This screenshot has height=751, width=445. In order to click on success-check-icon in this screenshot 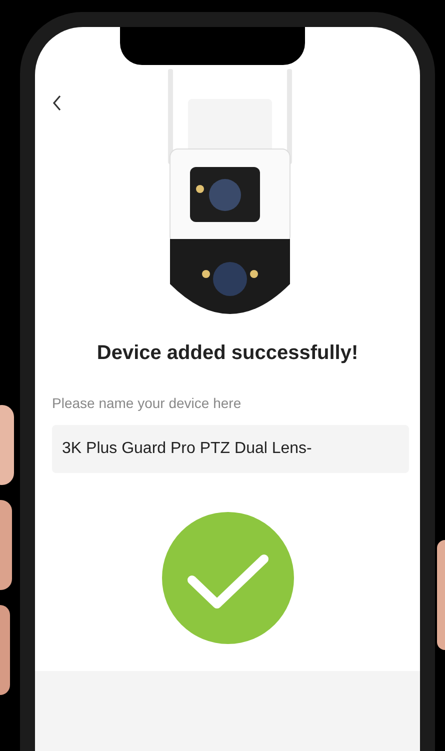, I will do `click(228, 578)`.